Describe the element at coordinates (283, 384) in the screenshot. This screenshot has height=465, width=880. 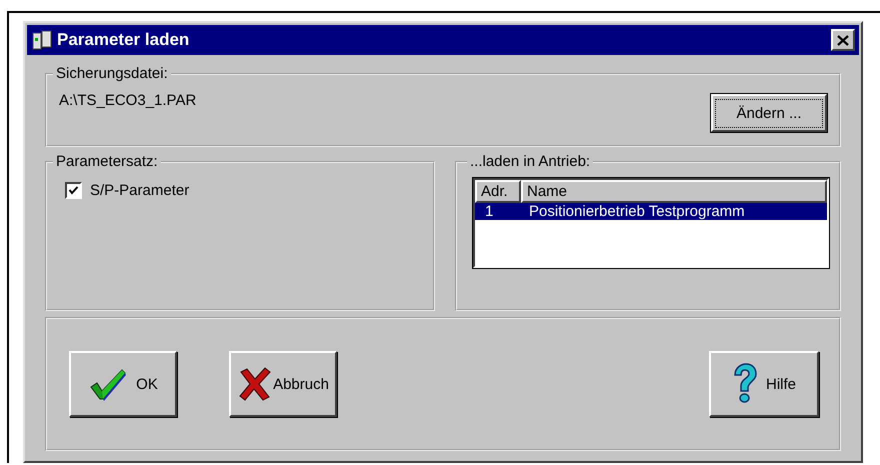
I see `cancel-button: Abbruch` at that location.